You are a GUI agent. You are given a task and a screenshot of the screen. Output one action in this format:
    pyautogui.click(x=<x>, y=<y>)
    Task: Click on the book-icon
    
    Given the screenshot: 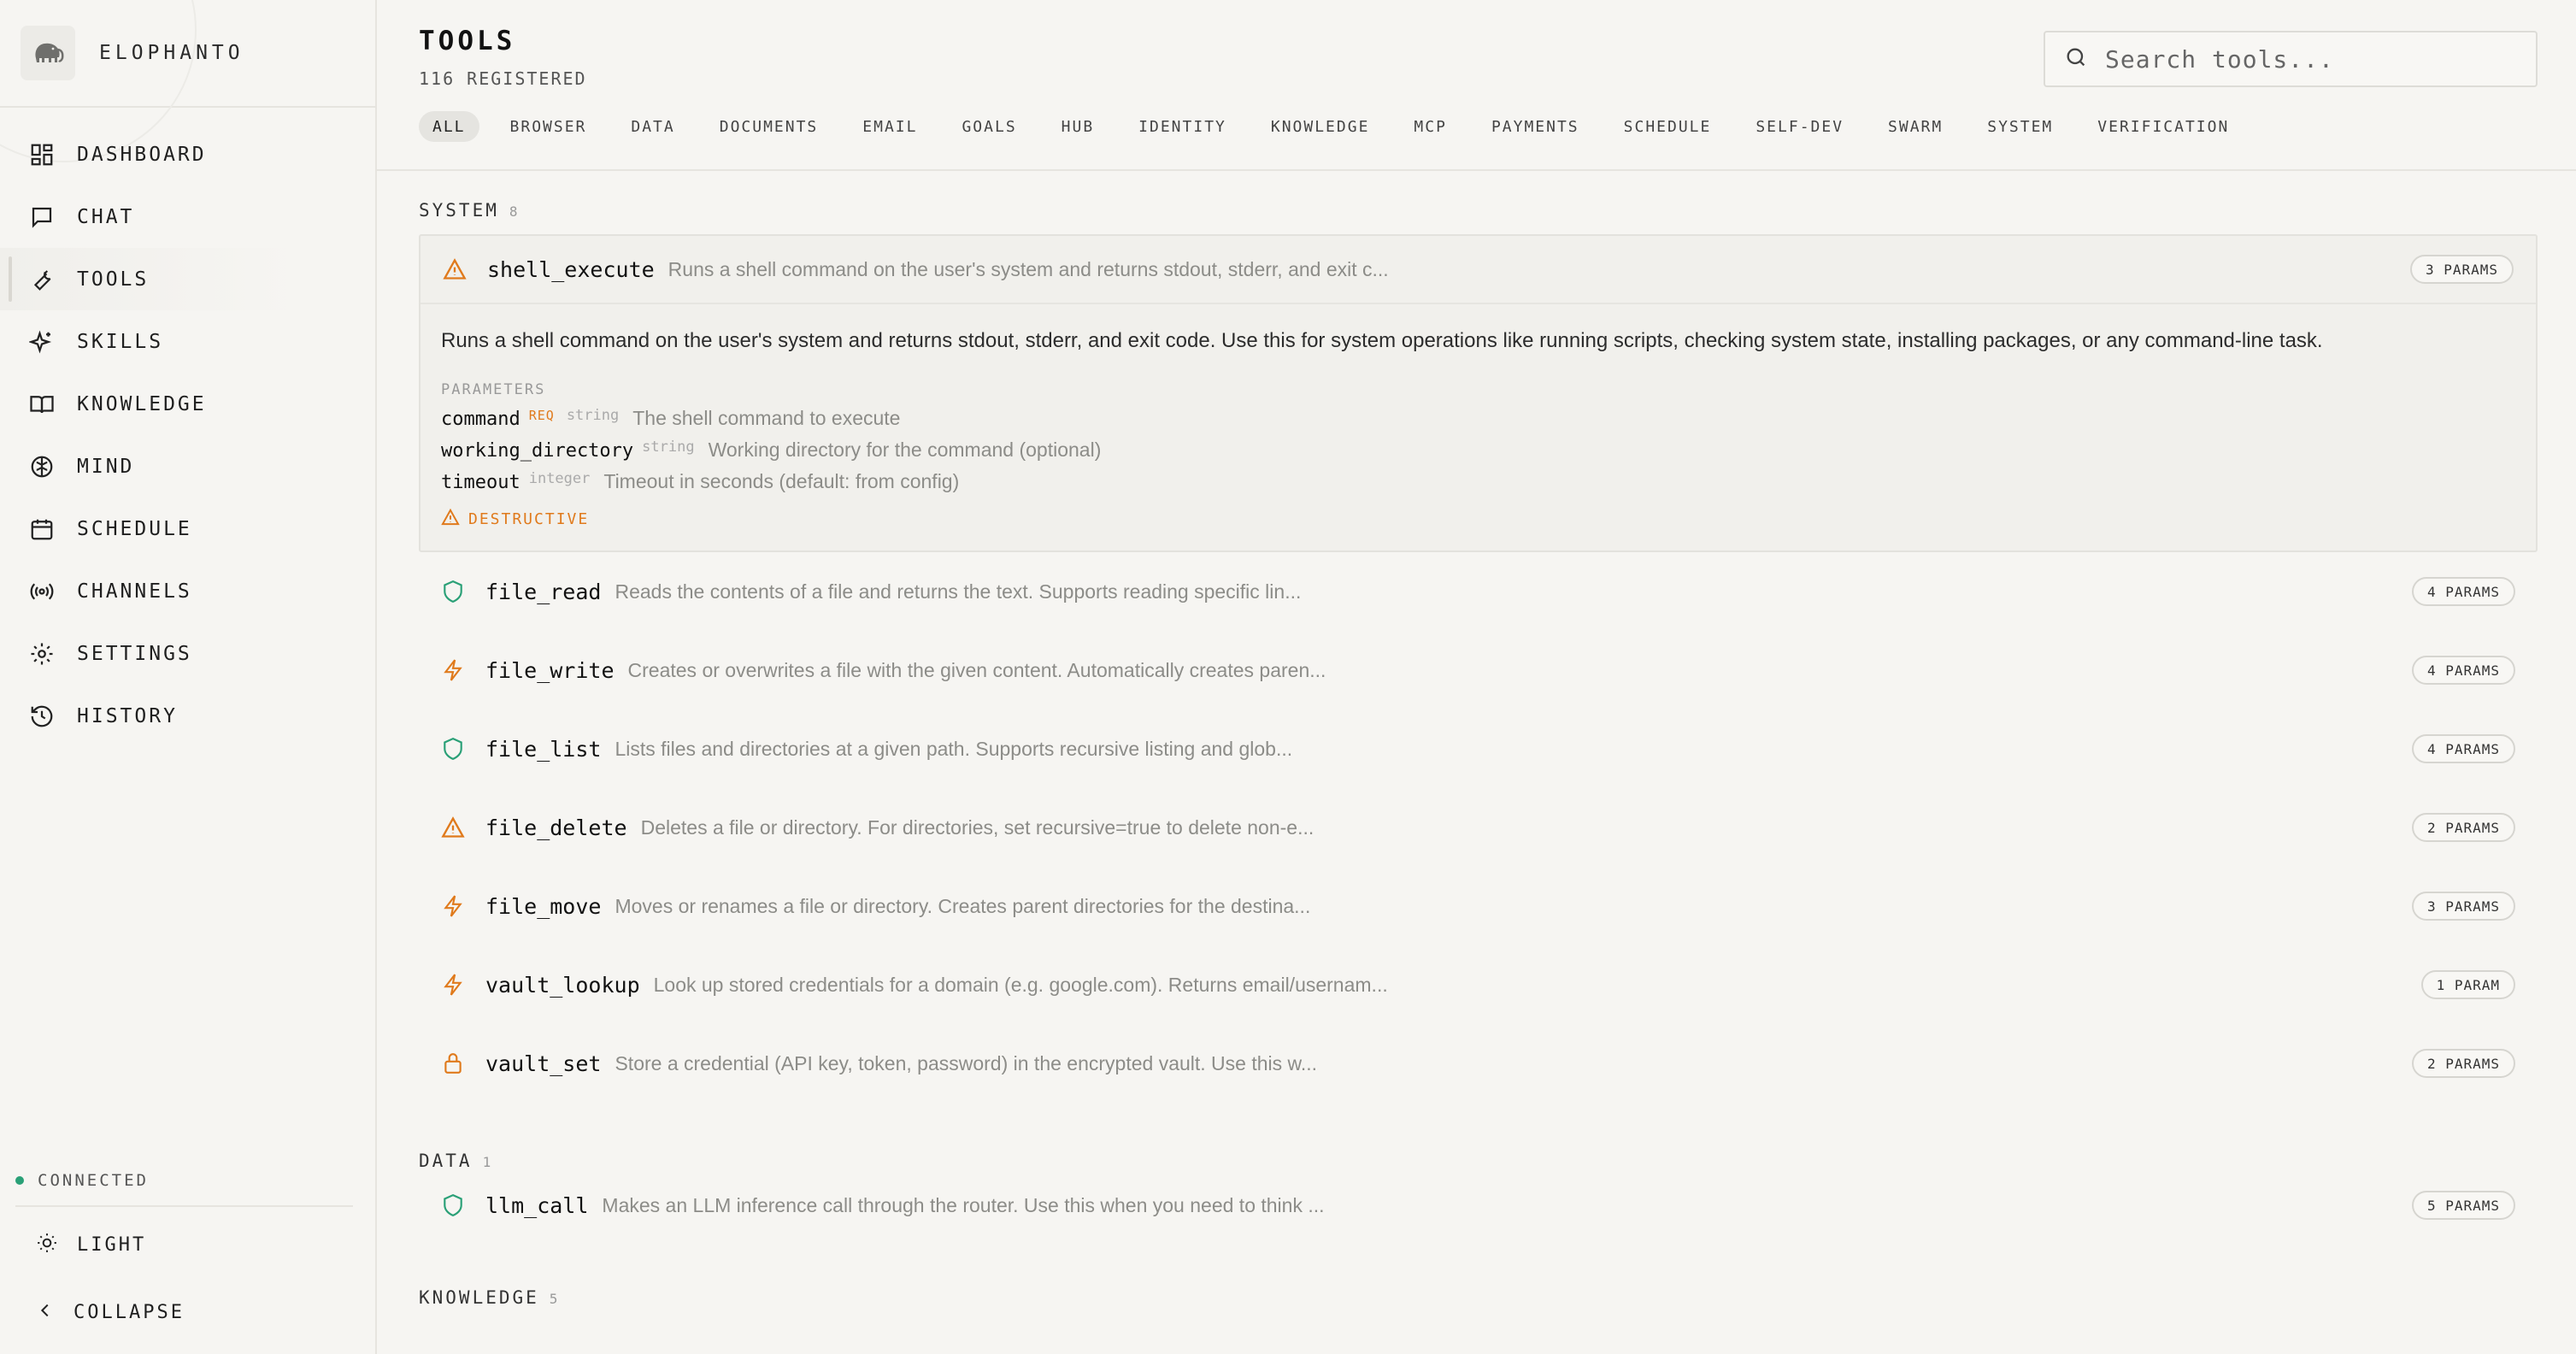 What is the action you would take?
    pyautogui.click(x=41, y=404)
    